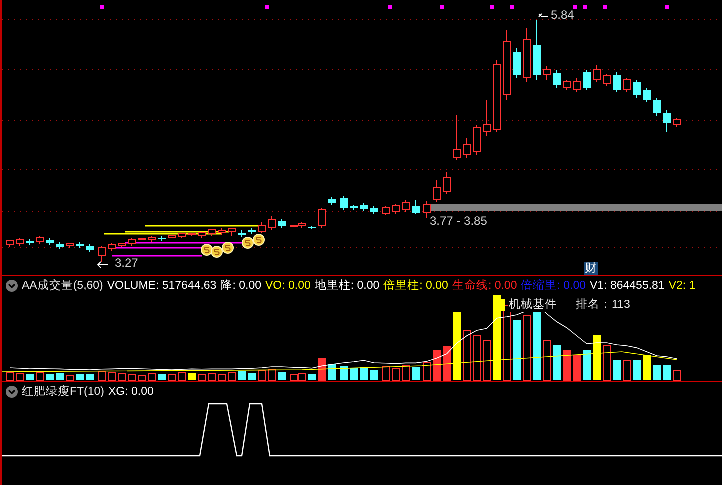  What do you see at coordinates (485, 286) in the screenshot?
I see `indicator-value: 生命线: 0.00` at bounding box center [485, 286].